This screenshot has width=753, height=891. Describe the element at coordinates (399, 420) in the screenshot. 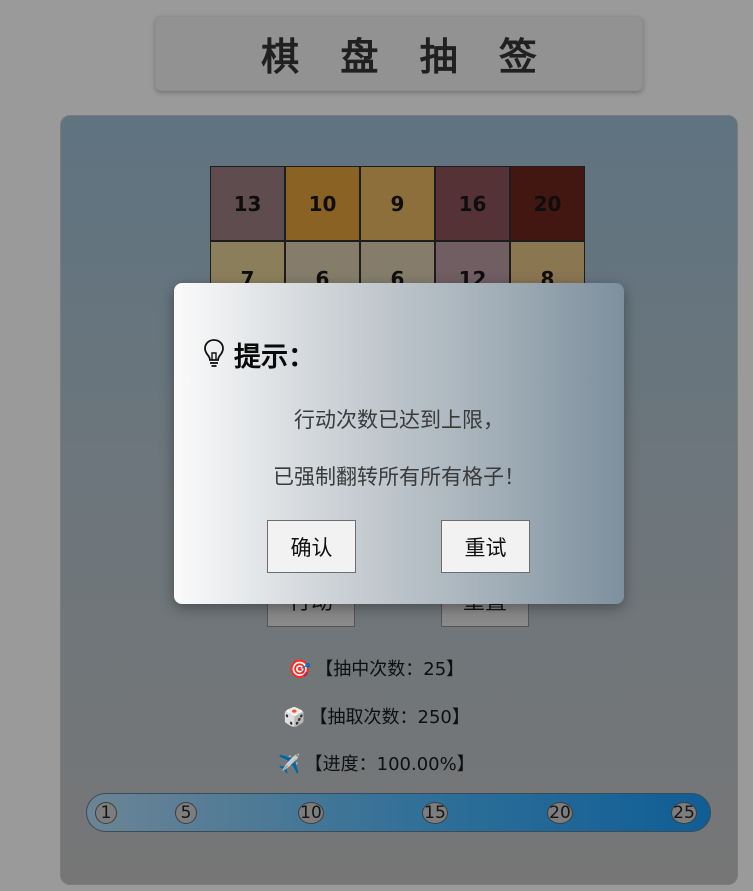

I see `dialog-message-line-1: 行动次数已达到上限，` at that location.